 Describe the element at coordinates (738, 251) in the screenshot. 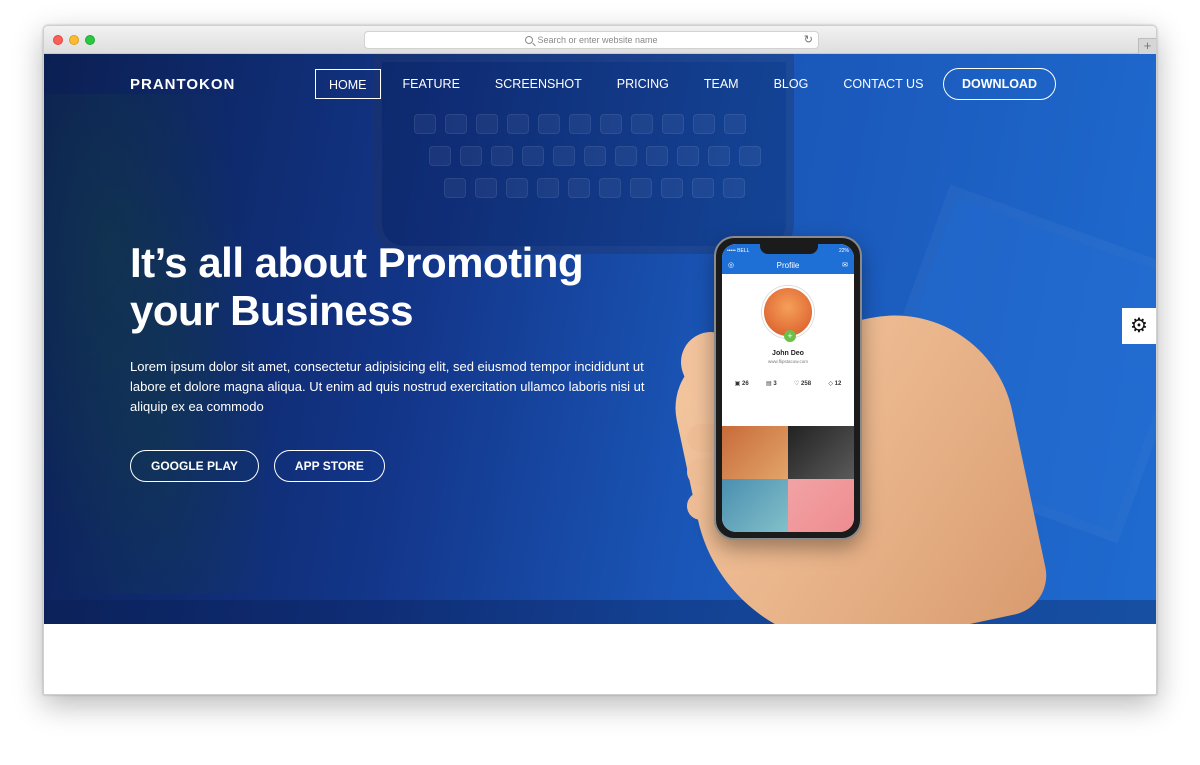

I see `carrier-text: ••••• BELL` at that location.